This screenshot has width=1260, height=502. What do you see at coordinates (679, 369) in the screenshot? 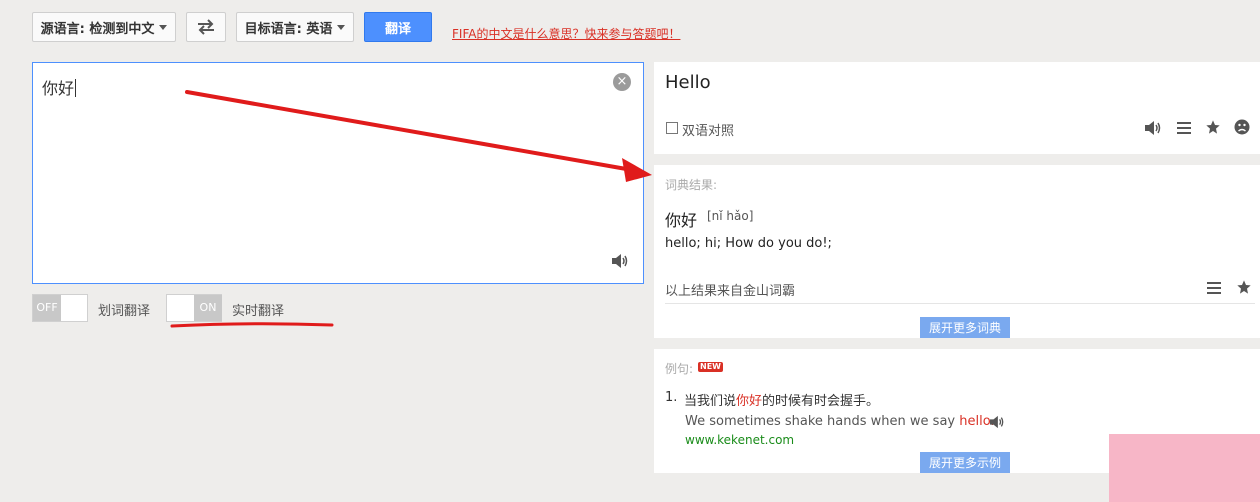
I see `examples-header: 例句:` at bounding box center [679, 369].